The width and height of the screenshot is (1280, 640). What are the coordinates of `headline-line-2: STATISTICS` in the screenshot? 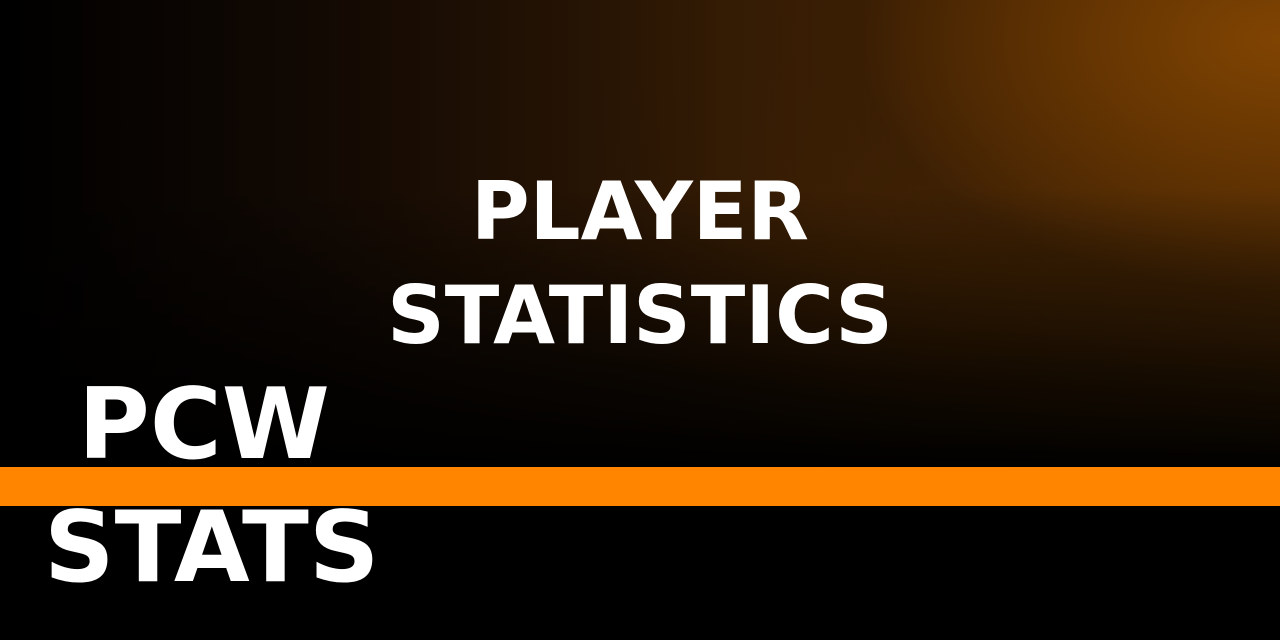 It's located at (640, 315).